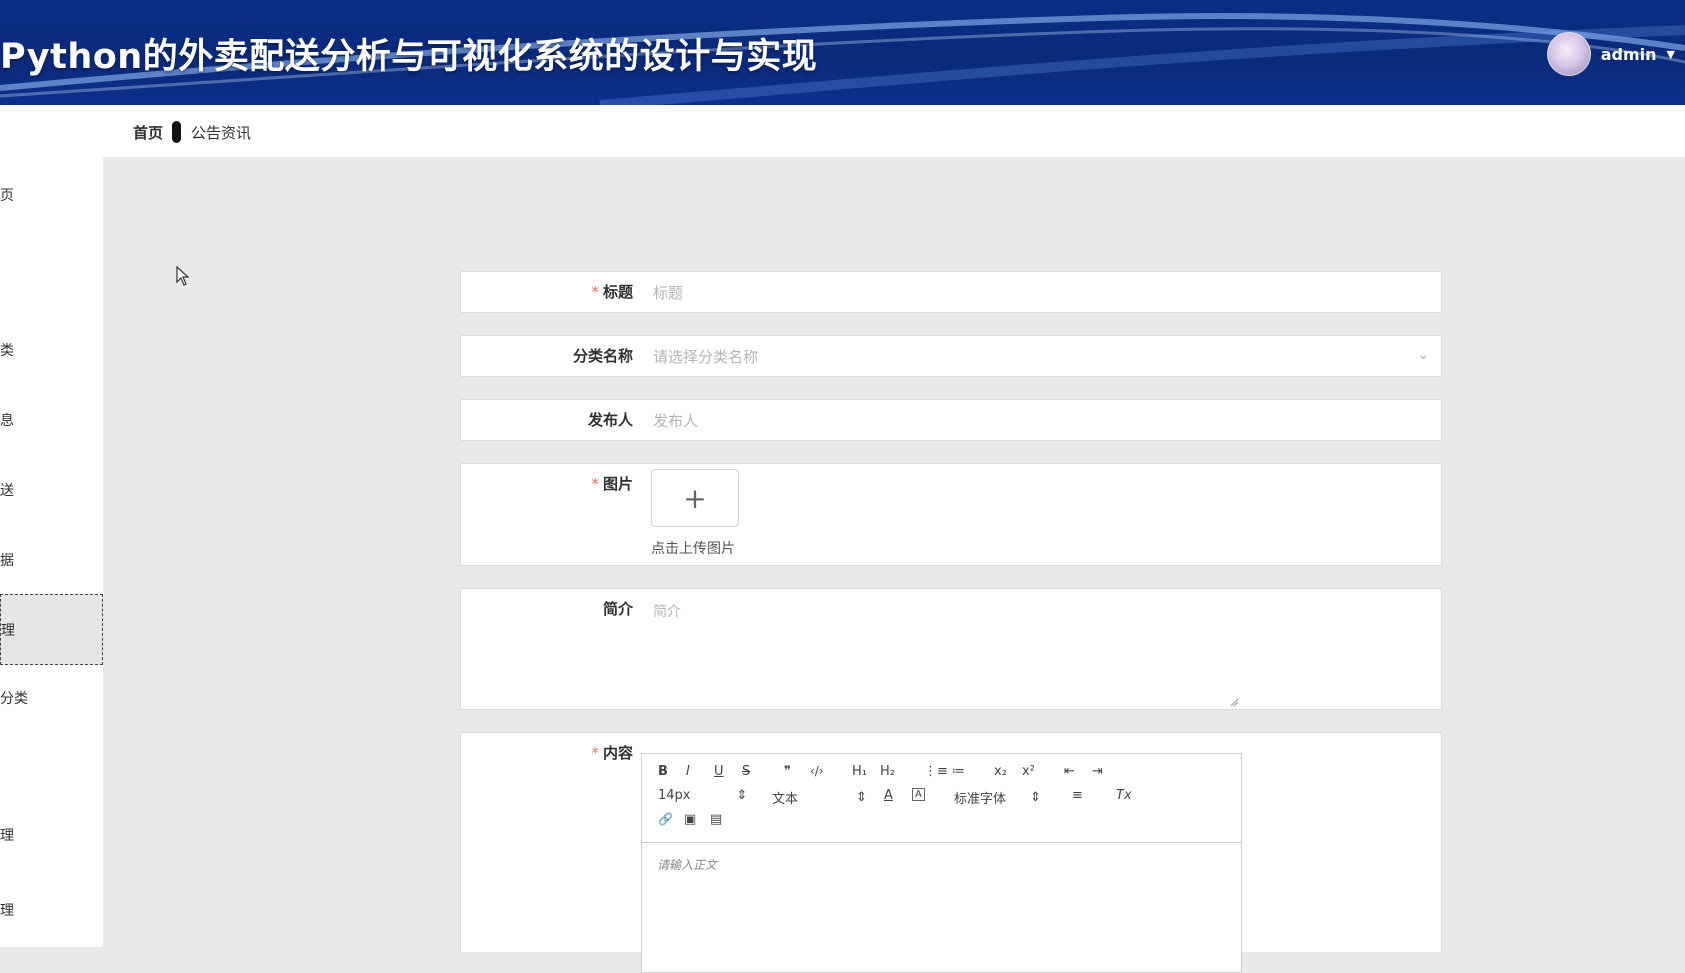  What do you see at coordinates (14, 699) in the screenshot?
I see `sidebar-item-label: 讯分类` at bounding box center [14, 699].